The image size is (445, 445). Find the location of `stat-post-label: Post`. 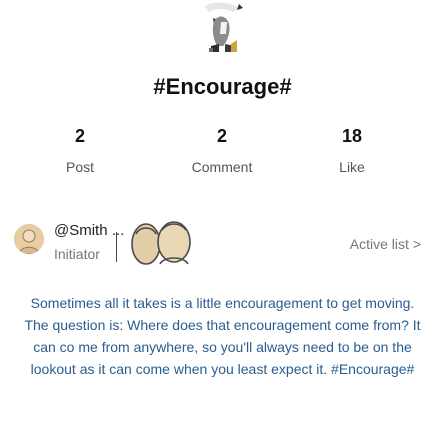

stat-post-label: Post is located at coordinates (79, 167).